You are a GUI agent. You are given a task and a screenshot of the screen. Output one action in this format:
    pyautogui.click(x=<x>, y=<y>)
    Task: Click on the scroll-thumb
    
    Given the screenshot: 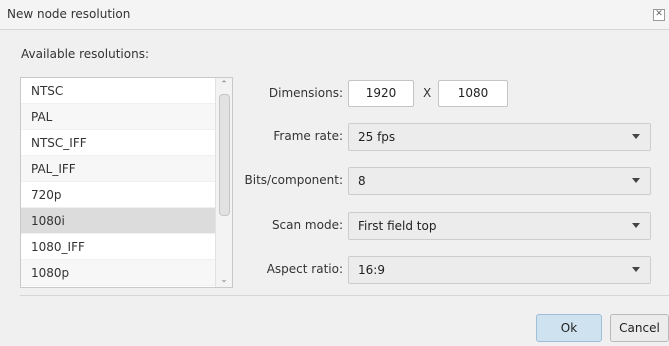 What is the action you would take?
    pyautogui.click(x=224, y=155)
    